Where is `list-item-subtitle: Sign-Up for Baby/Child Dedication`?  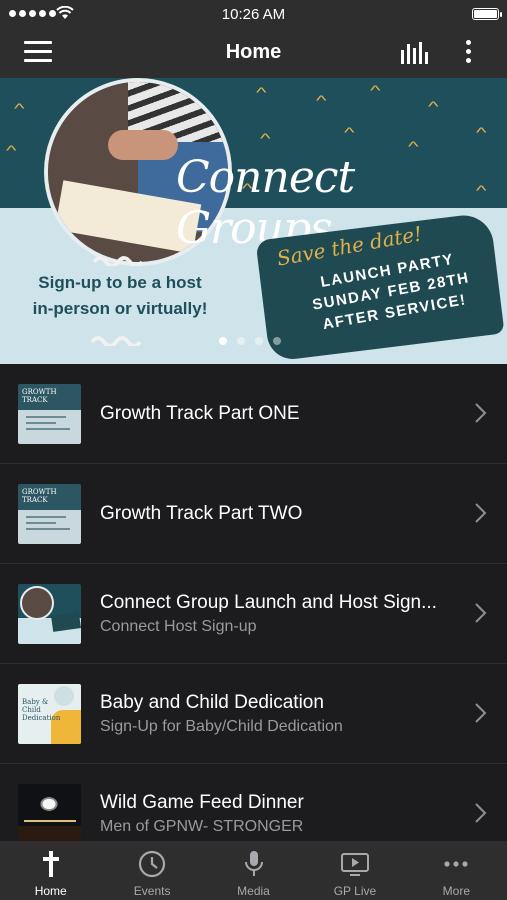
list-item-subtitle: Sign-Up for Baby/Child Dedication is located at coordinates (221, 726).